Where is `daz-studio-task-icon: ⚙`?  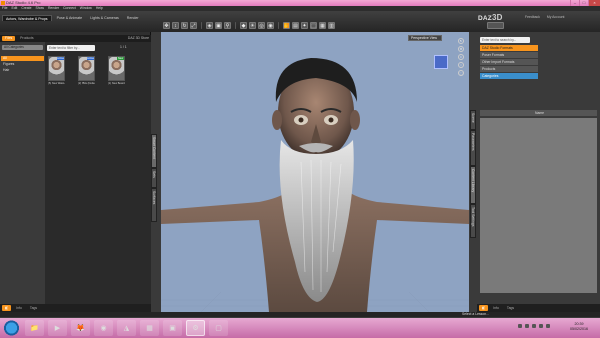 daz-studio-task-icon: ⚙ is located at coordinates (195, 328).